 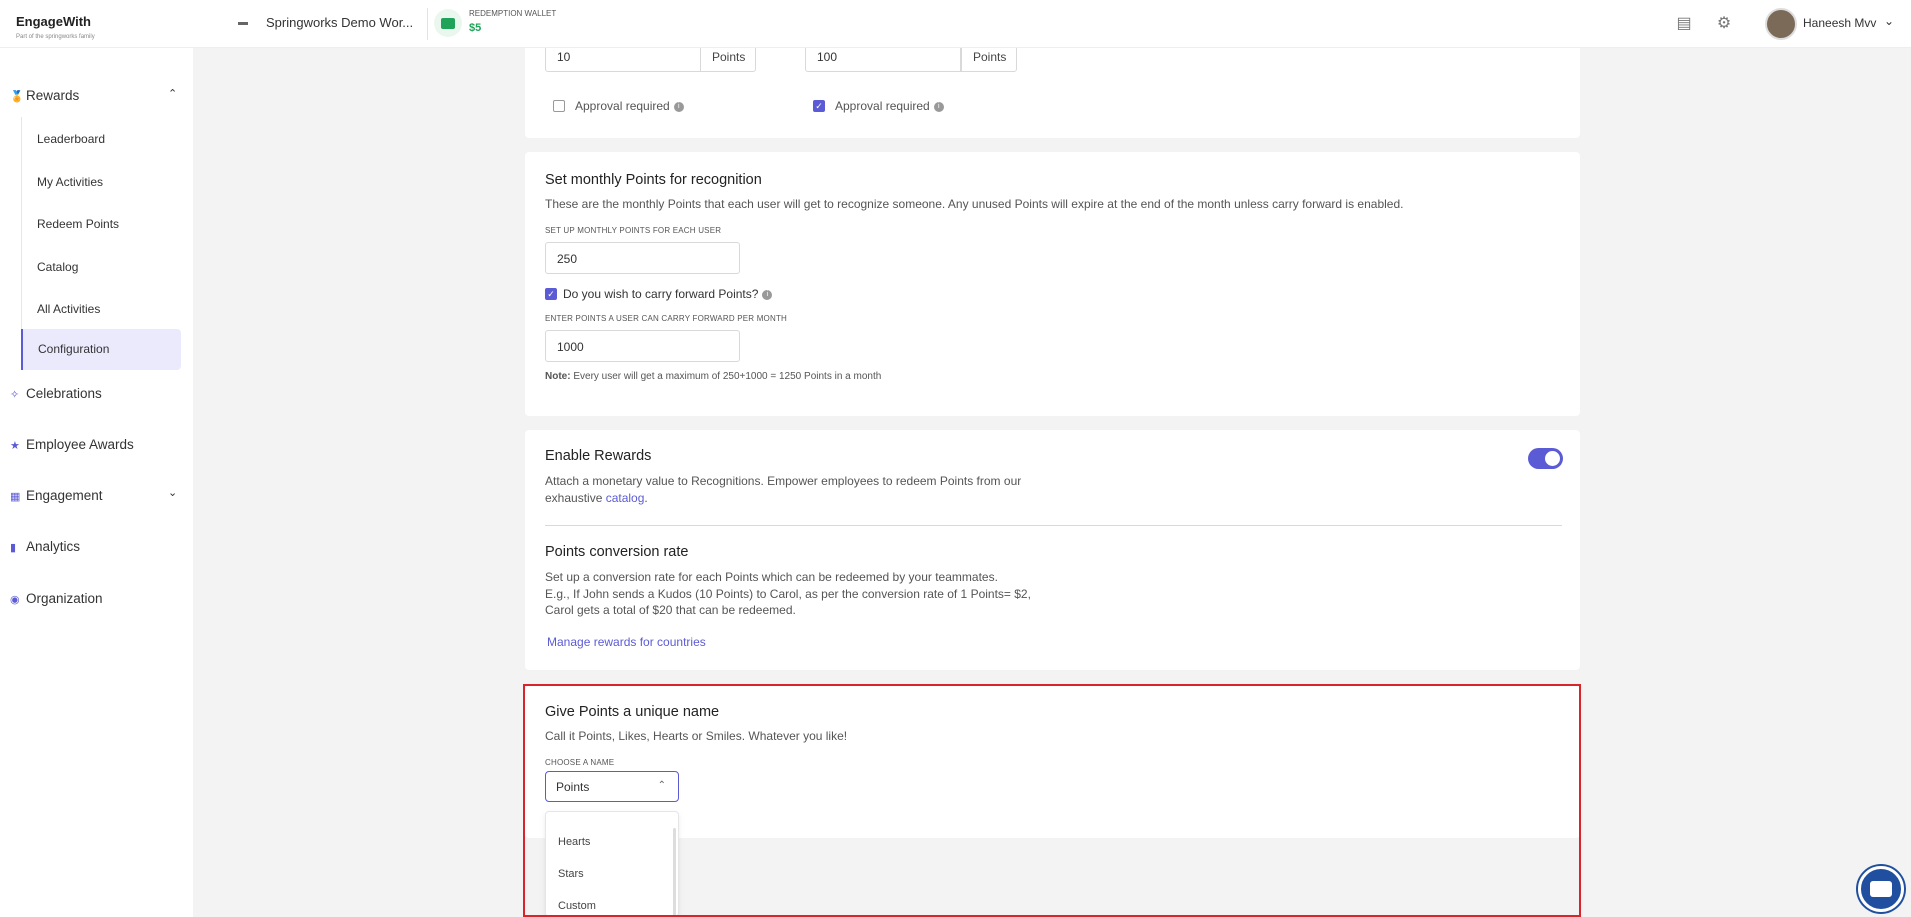 I want to click on wallet-balance: $5, so click(x=475, y=28).